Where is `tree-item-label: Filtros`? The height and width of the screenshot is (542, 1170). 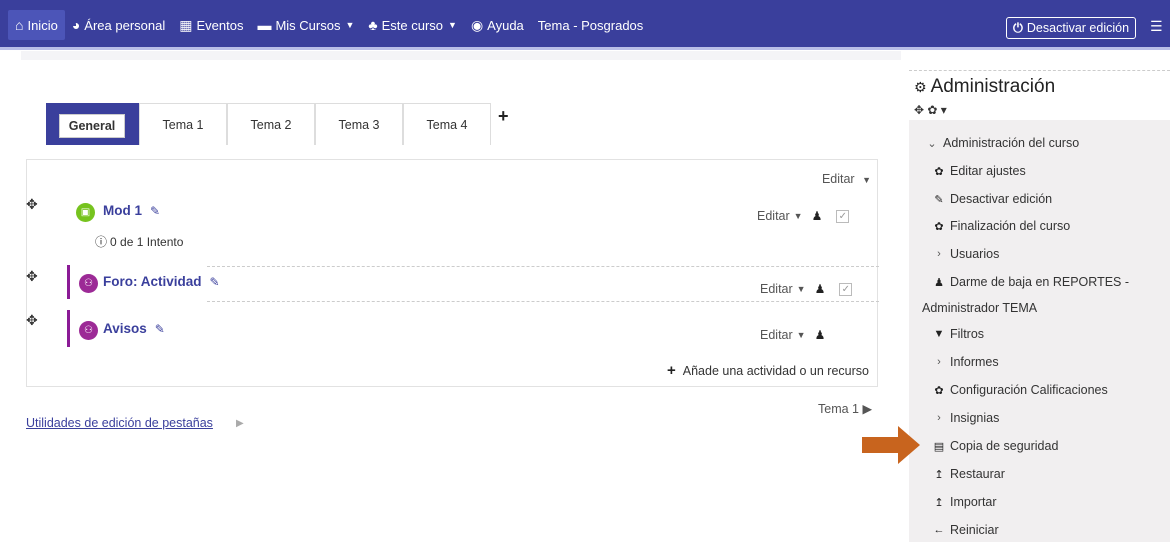 tree-item-label: Filtros is located at coordinates (967, 334).